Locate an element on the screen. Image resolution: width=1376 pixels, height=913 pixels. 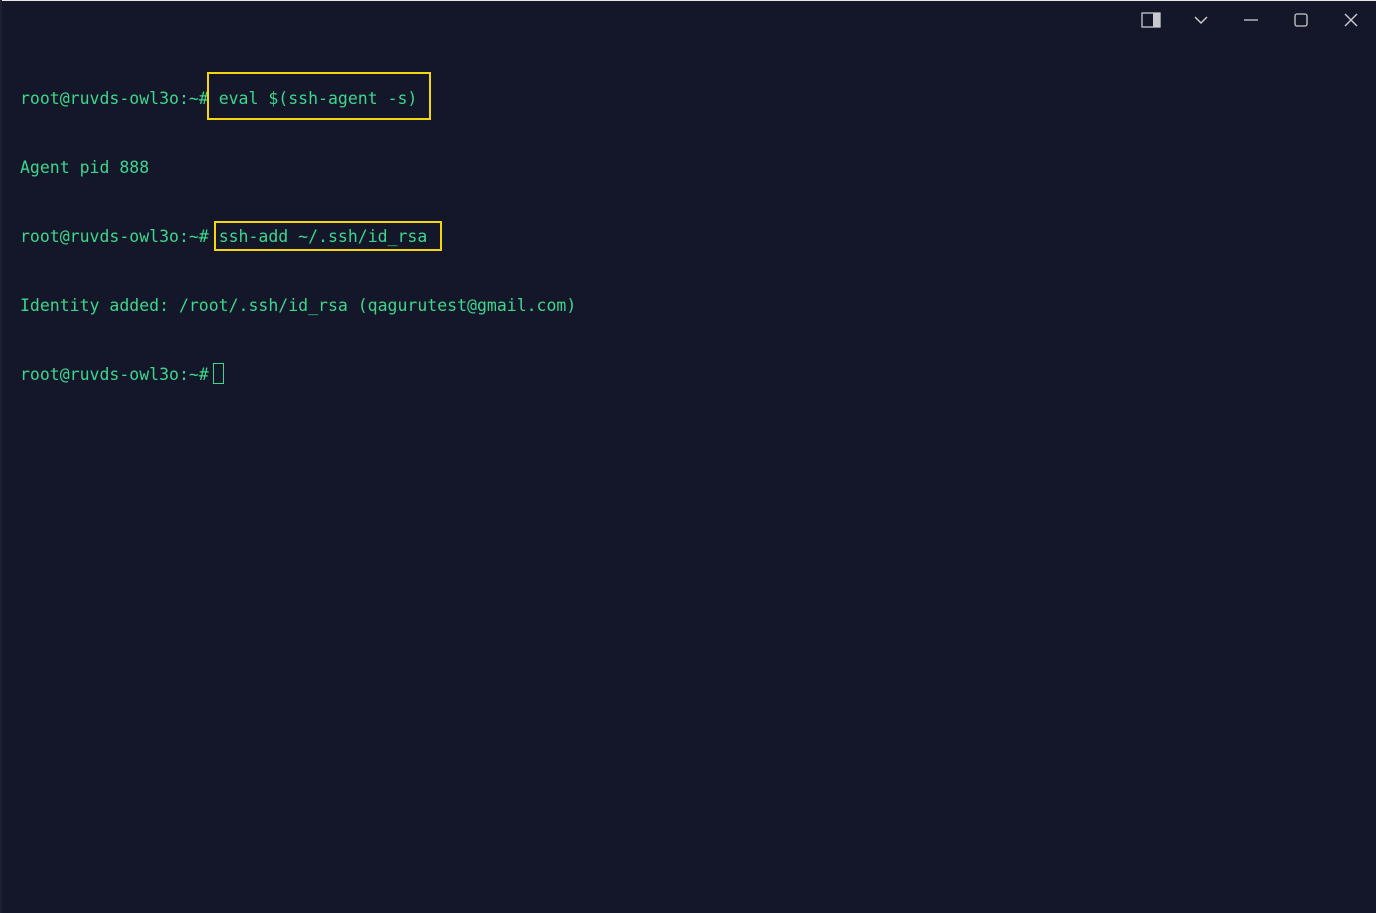
command-text: eval $(ssh-agent -s) is located at coordinates (318, 98).